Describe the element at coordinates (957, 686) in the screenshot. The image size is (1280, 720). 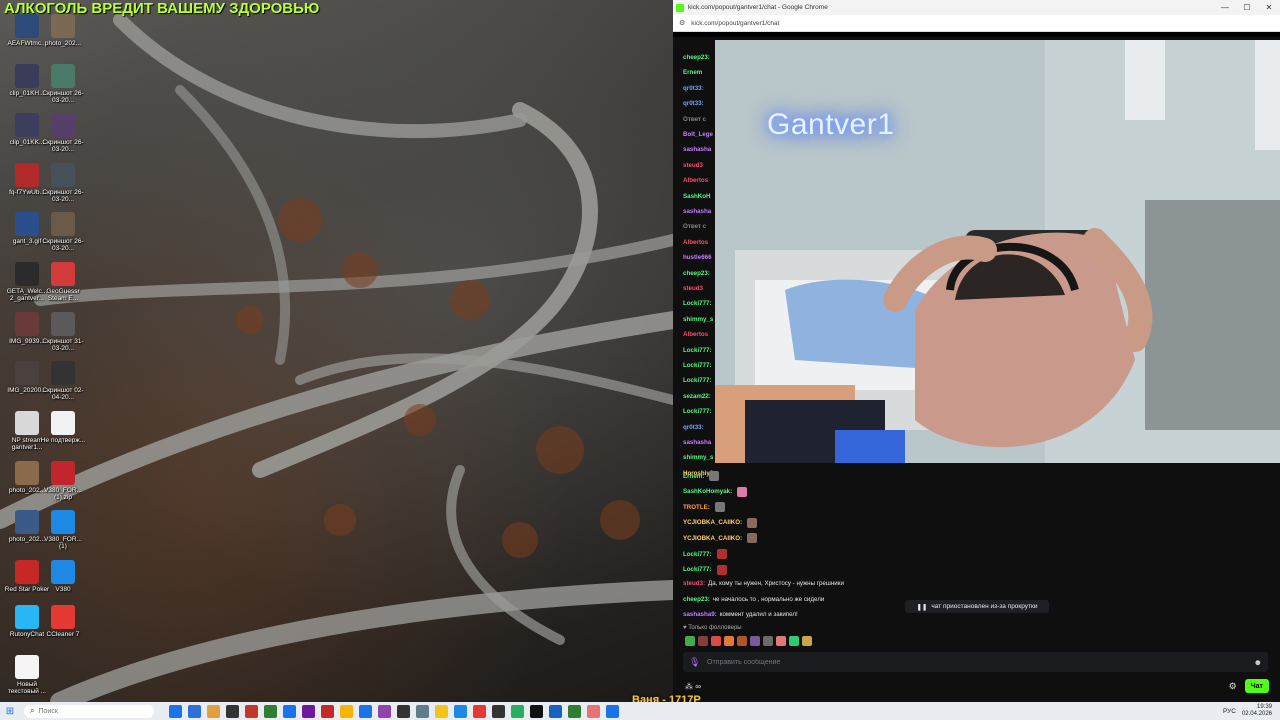
I see `kicks-balance-icon: ⁂ ∞` at that location.